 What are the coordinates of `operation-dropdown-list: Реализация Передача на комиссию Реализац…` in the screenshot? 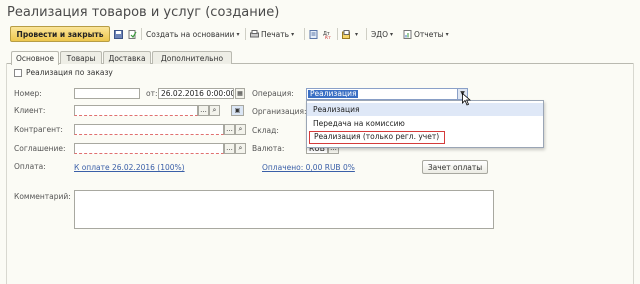 It's located at (425, 124).